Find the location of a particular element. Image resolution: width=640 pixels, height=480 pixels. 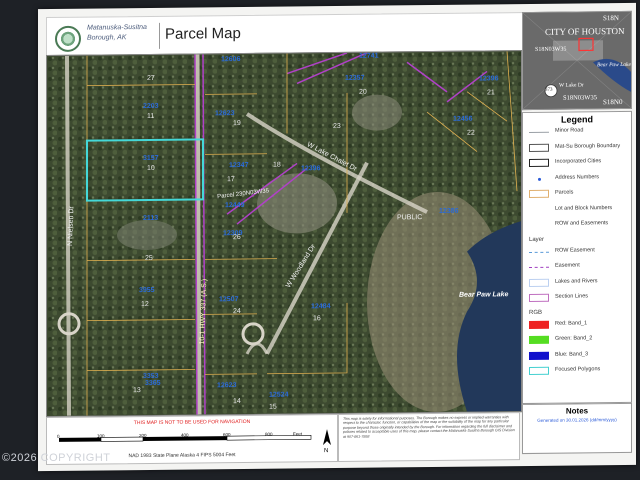

borough-name: Matanuska-Susitna Borough, AK is located at coordinates (117, 32).